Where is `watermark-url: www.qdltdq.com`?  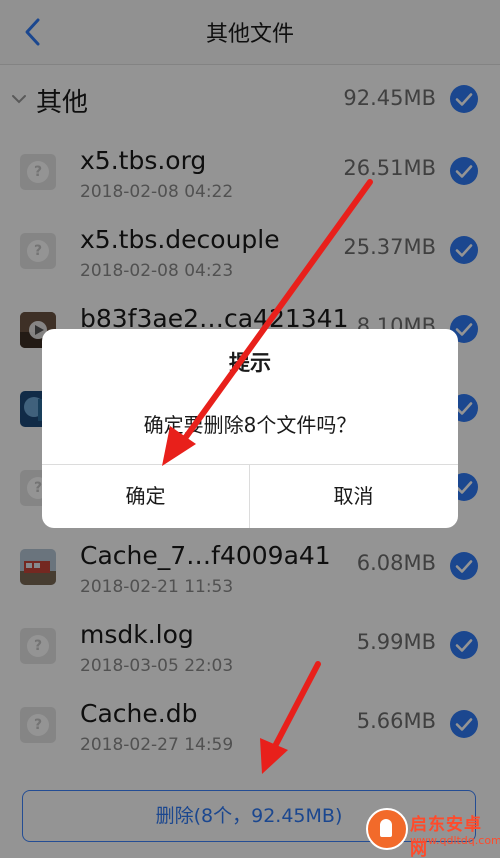 watermark-url: www.qdltdq.com is located at coordinates (455, 840).